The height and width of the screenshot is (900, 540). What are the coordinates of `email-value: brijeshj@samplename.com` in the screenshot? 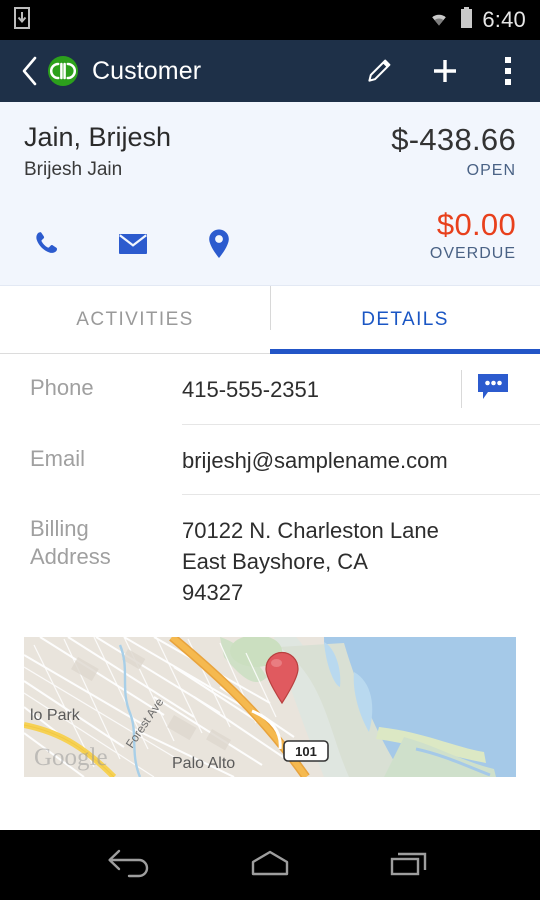 It's located at (353, 459).